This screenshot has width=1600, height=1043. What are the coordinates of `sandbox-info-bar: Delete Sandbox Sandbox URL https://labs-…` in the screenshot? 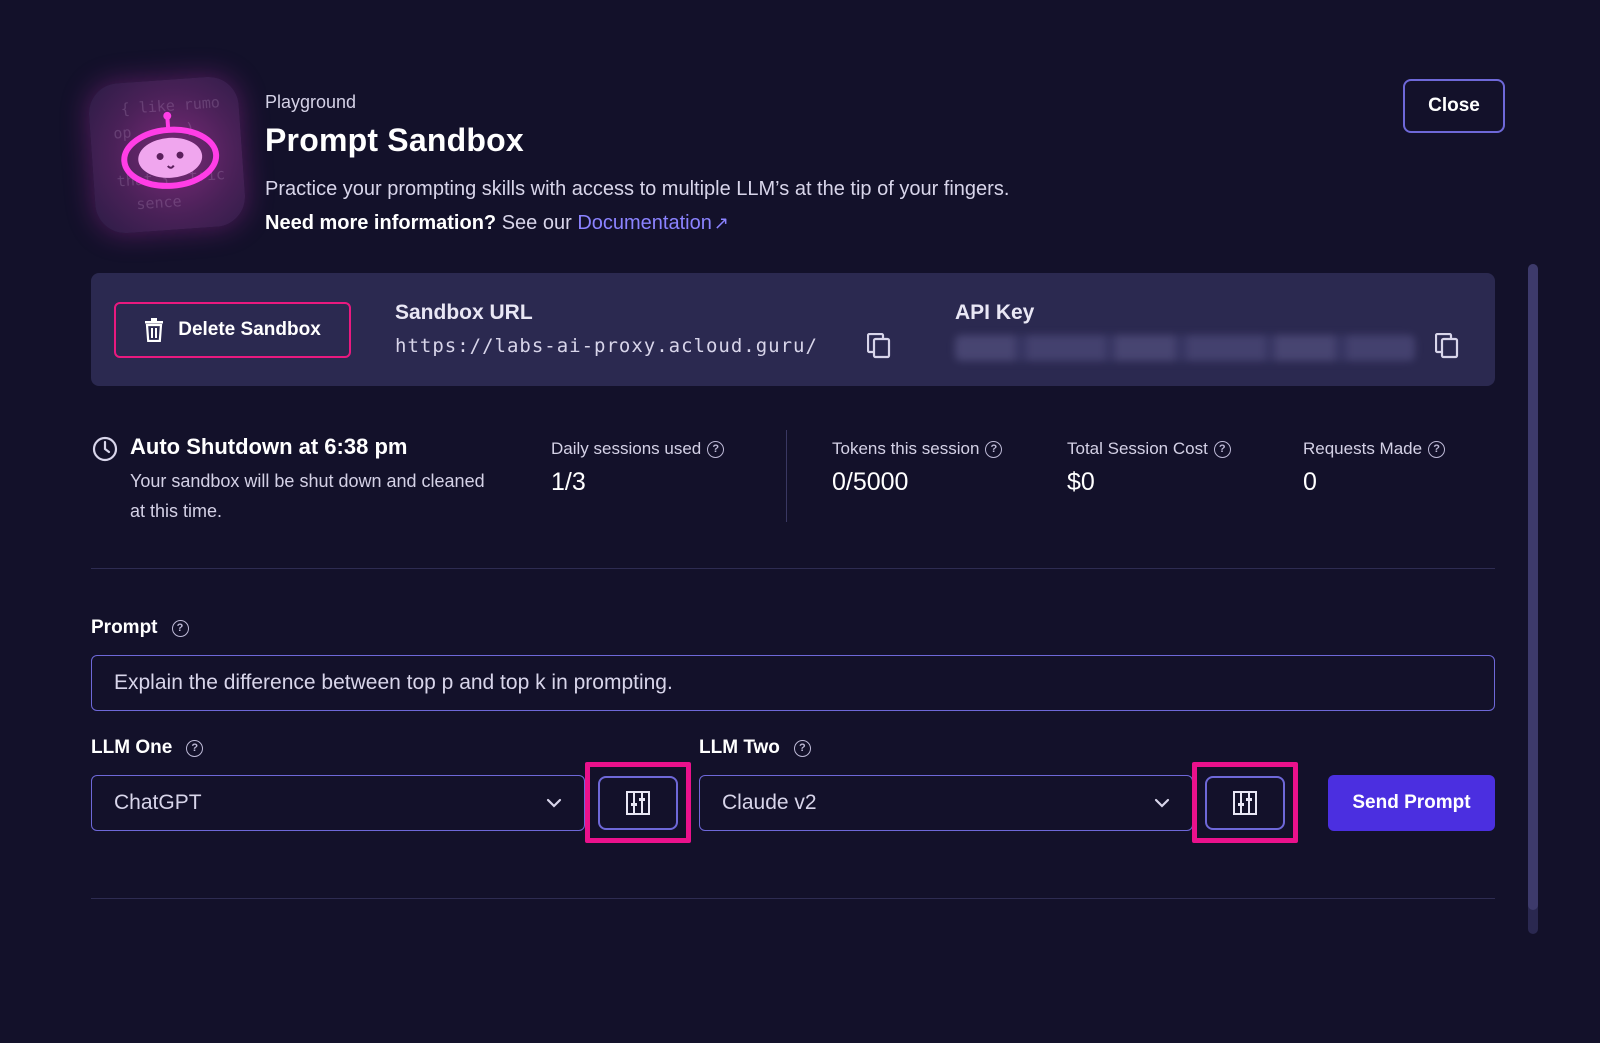 It's located at (793, 329).